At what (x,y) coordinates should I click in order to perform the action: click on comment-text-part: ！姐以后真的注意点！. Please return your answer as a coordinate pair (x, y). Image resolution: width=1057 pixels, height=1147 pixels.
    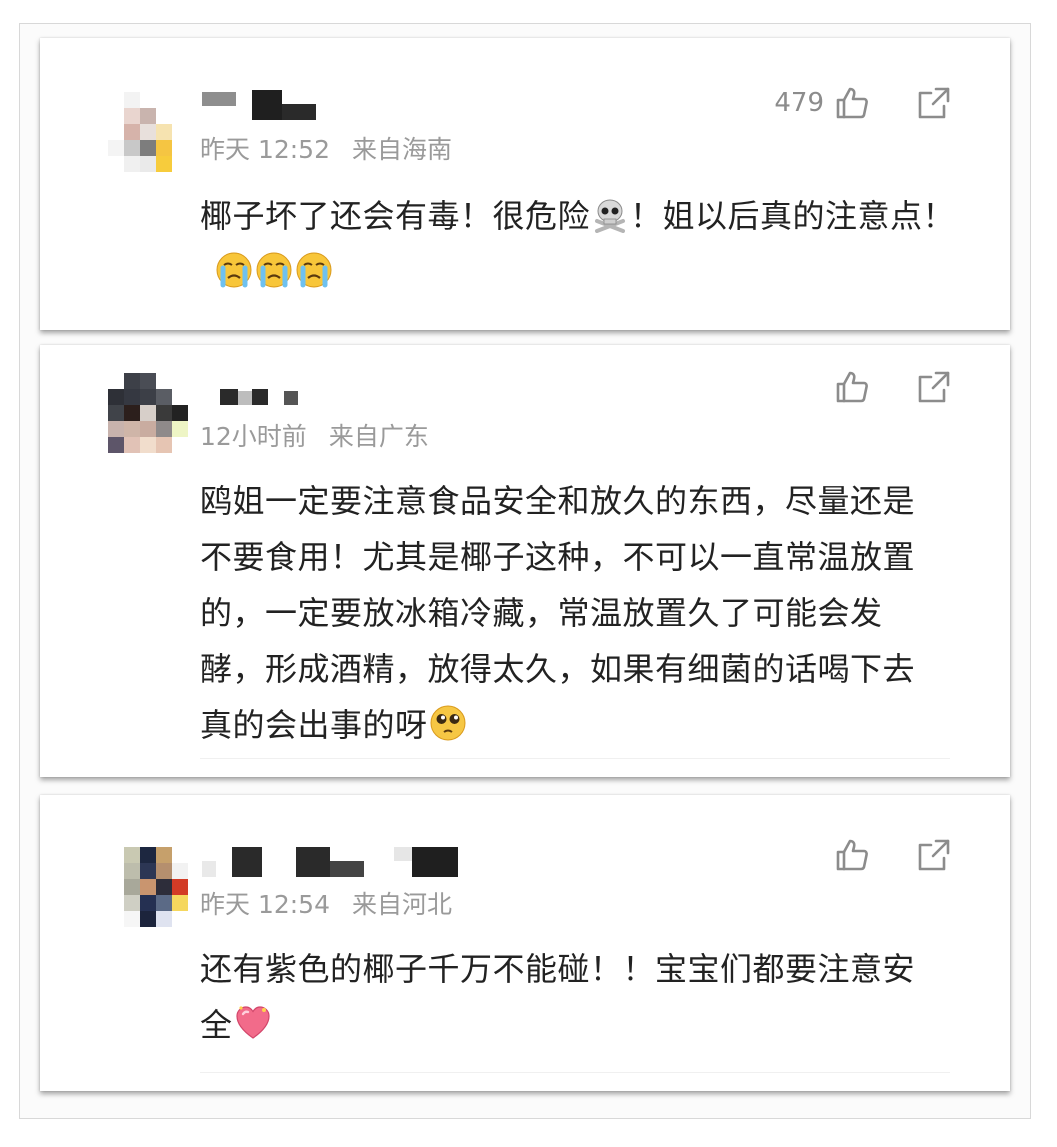
    Looking at the image, I should click on (793, 216).